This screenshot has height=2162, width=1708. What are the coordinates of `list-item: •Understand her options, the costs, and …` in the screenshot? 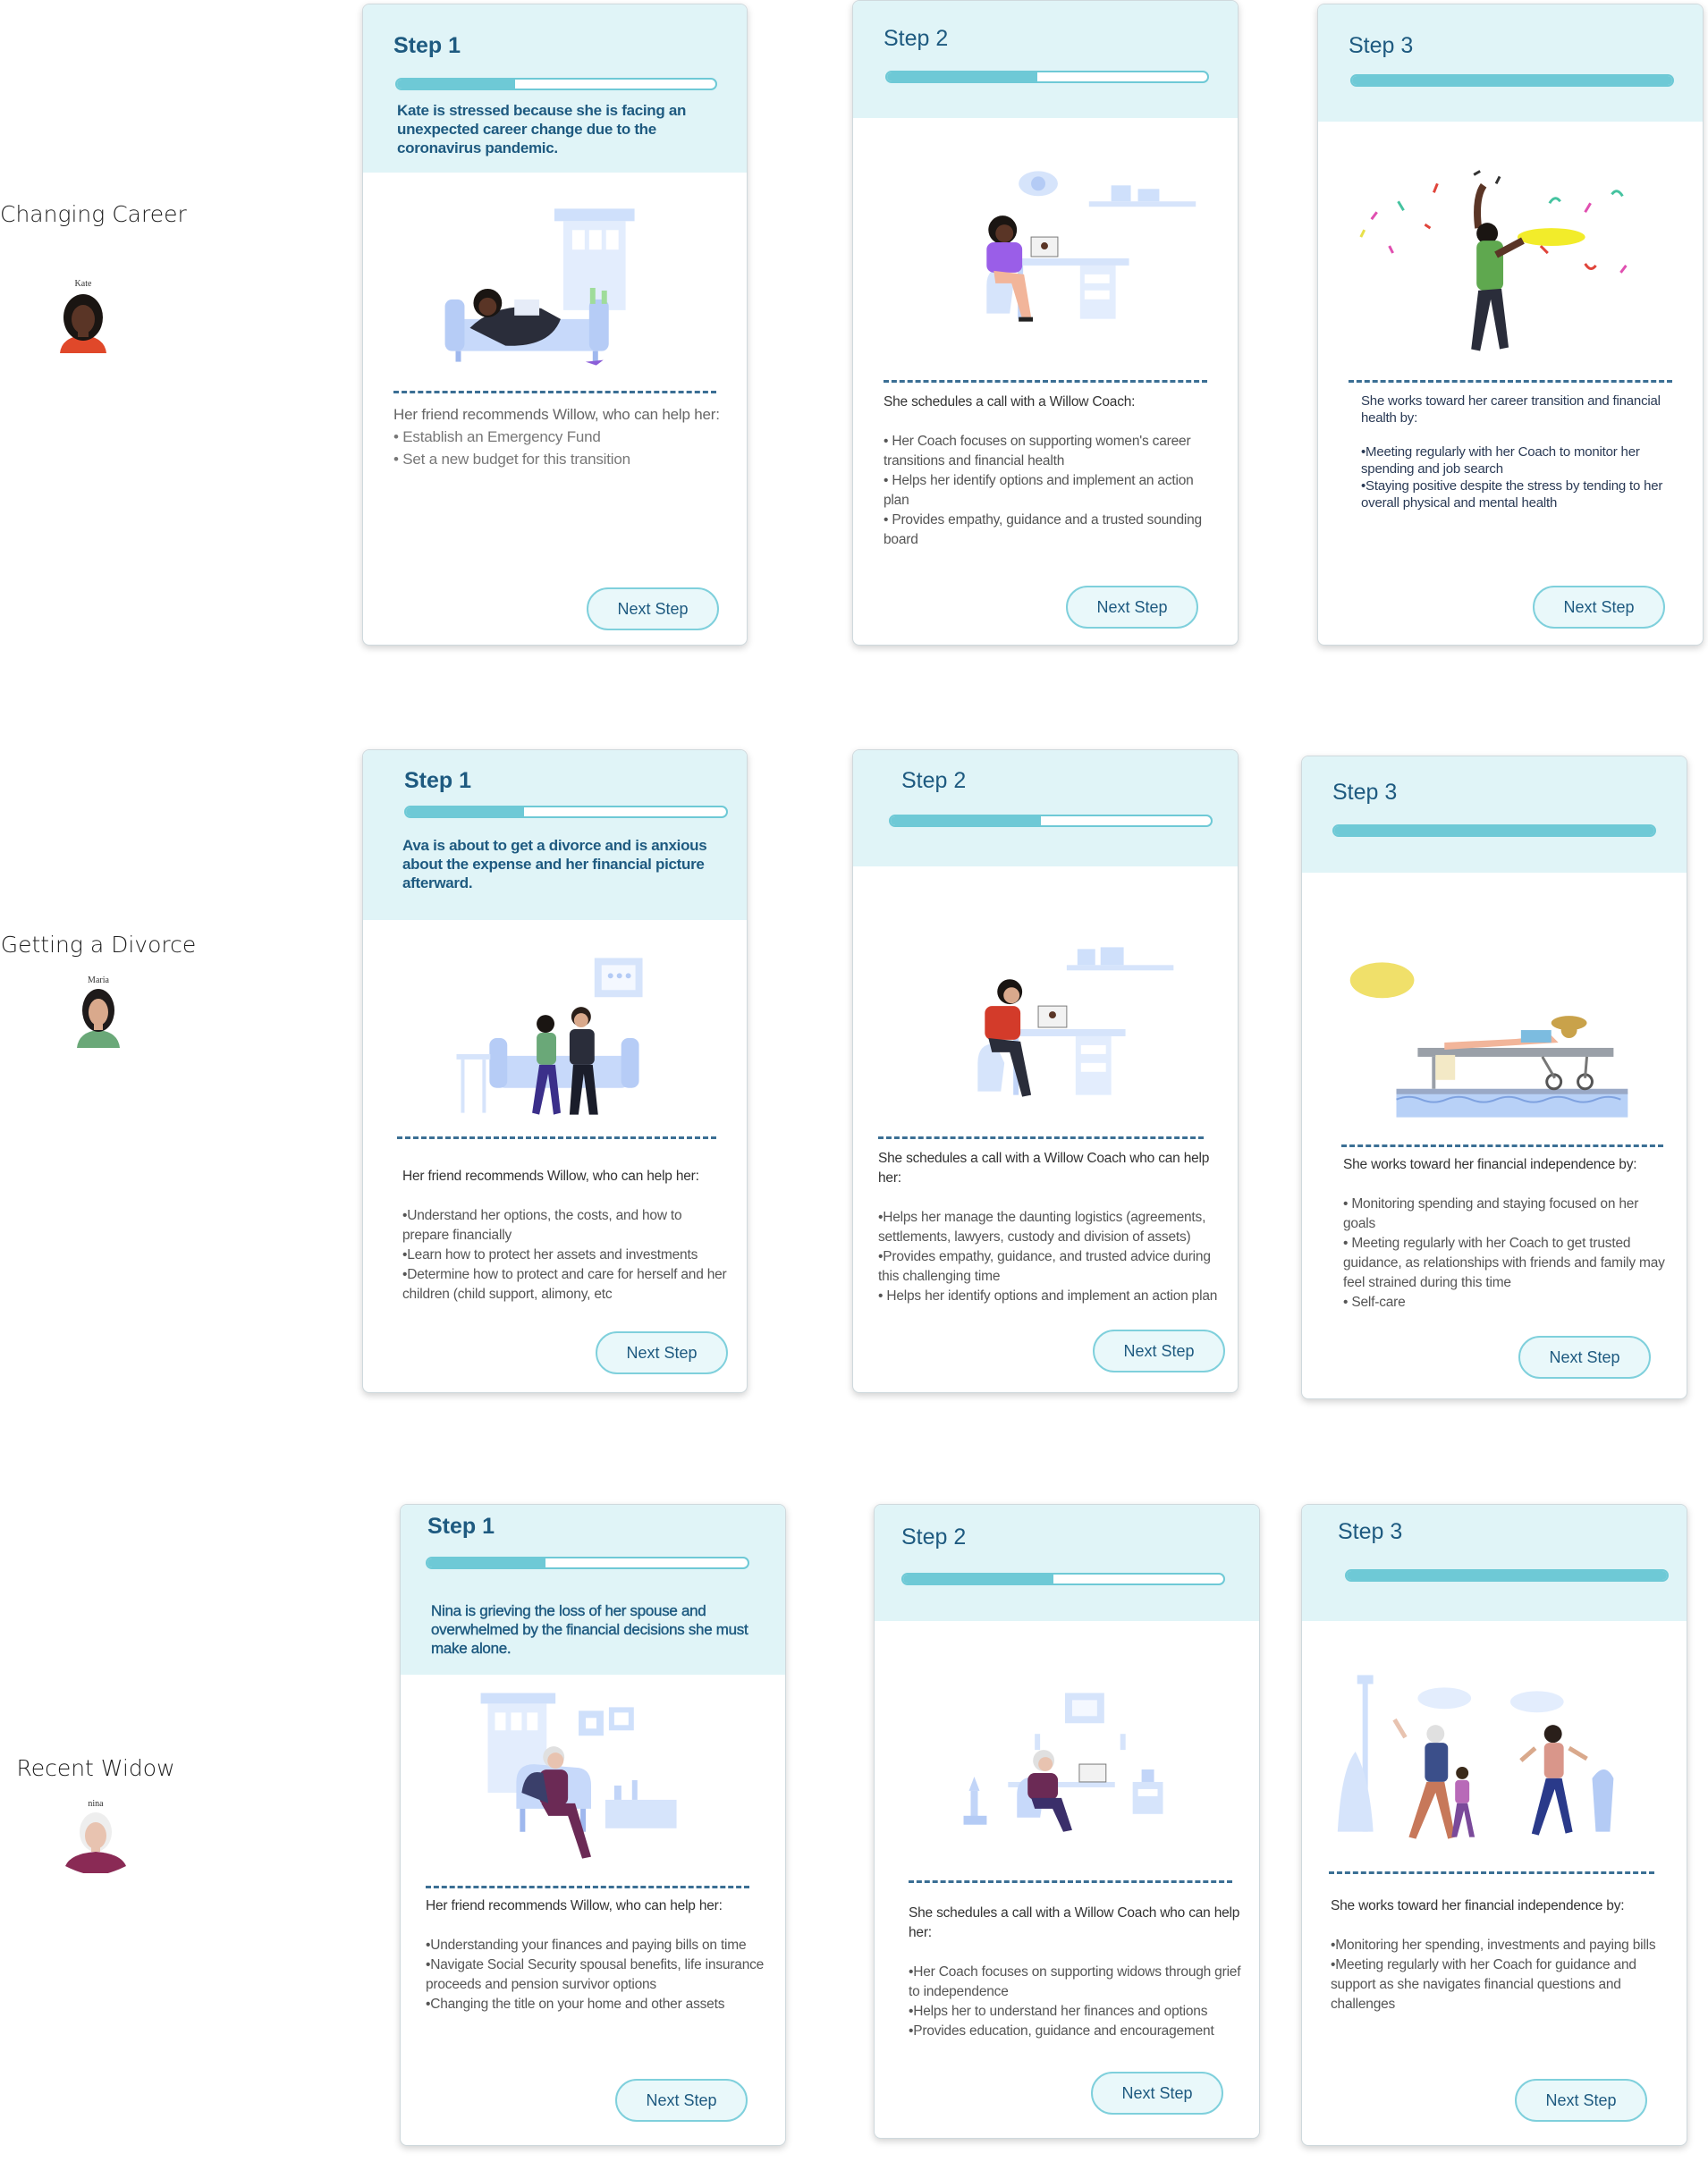 It's located at (542, 1225).